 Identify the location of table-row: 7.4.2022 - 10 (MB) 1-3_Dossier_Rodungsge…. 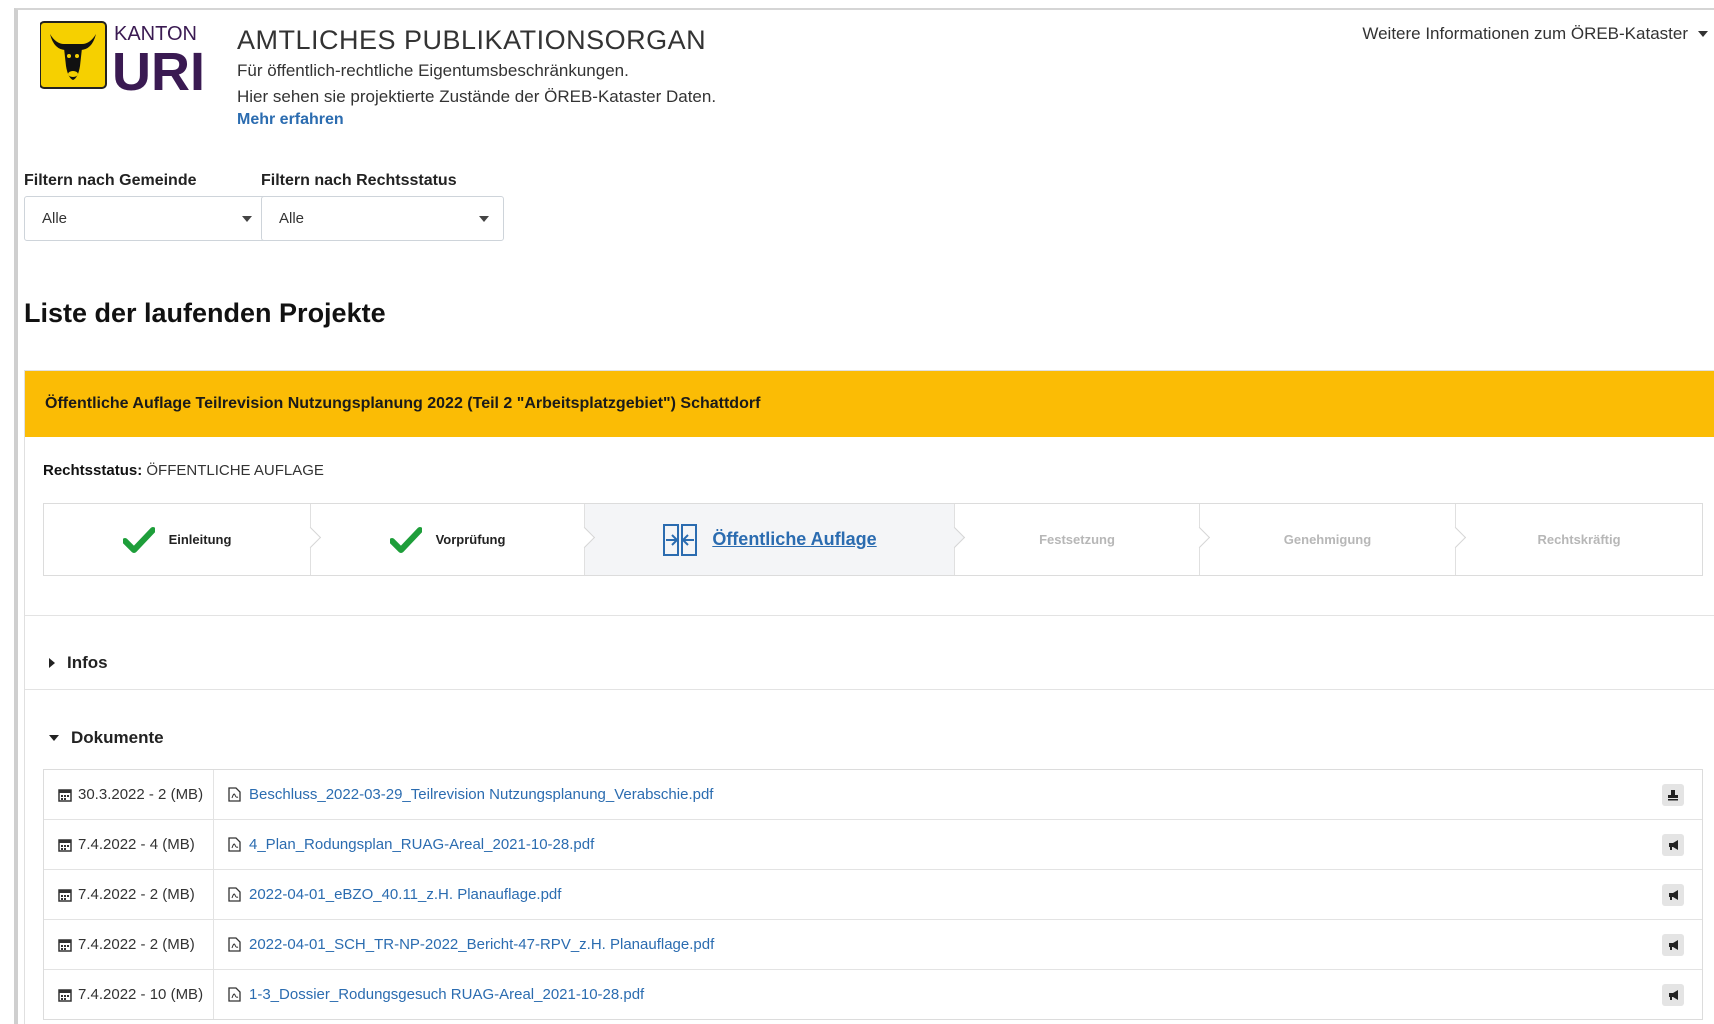
(873, 994).